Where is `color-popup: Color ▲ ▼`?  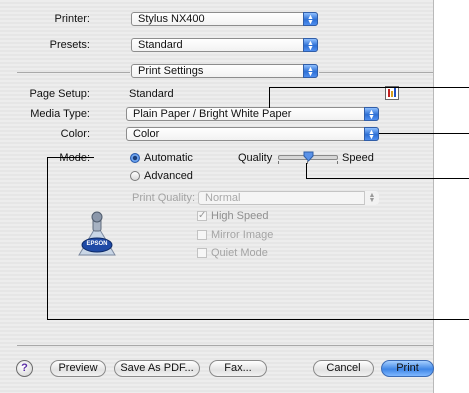
color-popup: Color ▲ ▼ is located at coordinates (252, 134).